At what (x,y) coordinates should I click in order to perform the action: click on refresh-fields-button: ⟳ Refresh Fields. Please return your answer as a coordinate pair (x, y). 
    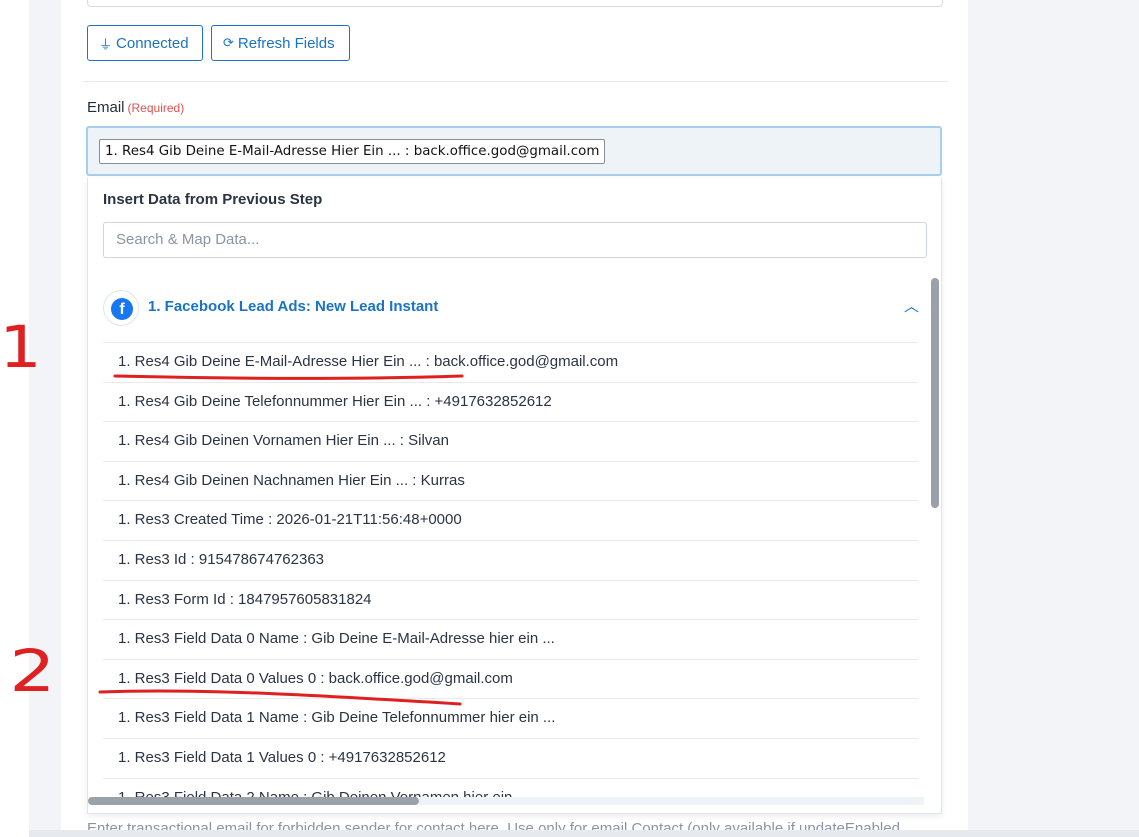
    Looking at the image, I should click on (280, 43).